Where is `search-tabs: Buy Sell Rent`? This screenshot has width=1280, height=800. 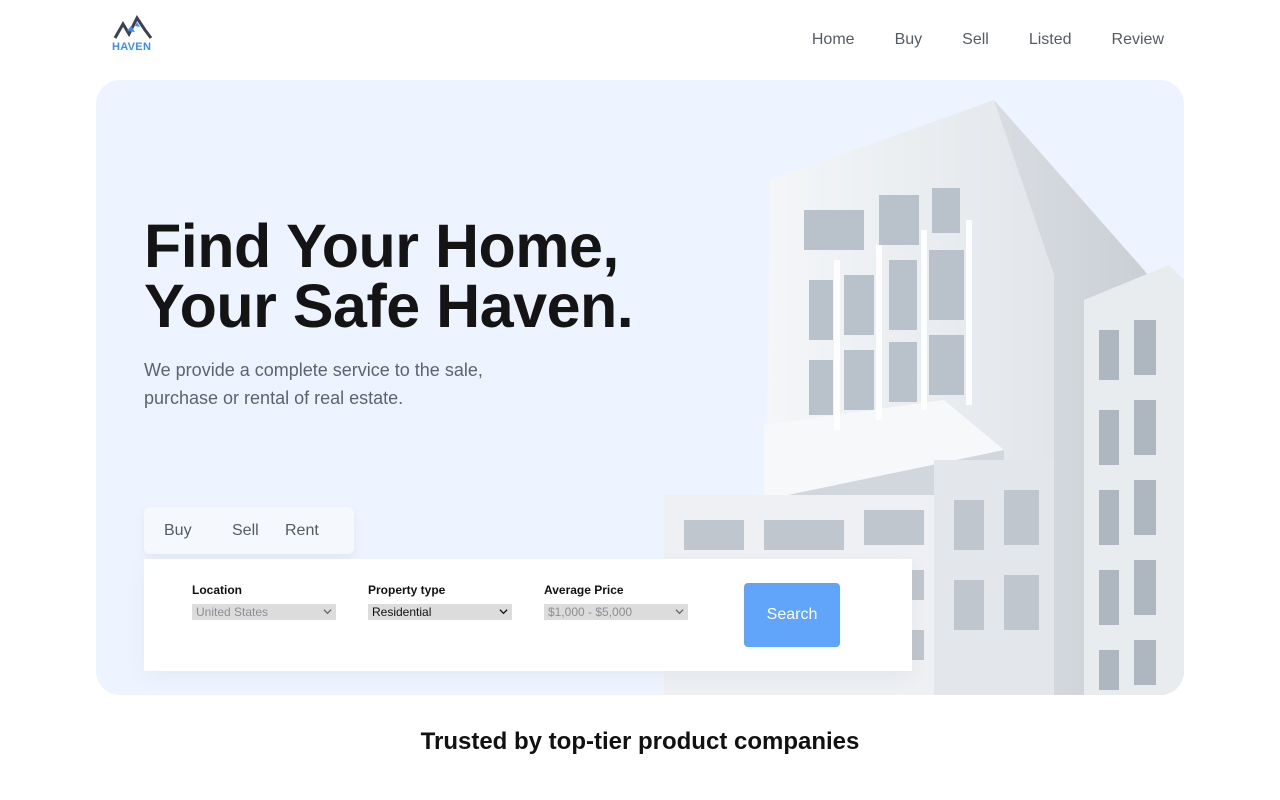 search-tabs: Buy Sell Rent is located at coordinates (249, 530).